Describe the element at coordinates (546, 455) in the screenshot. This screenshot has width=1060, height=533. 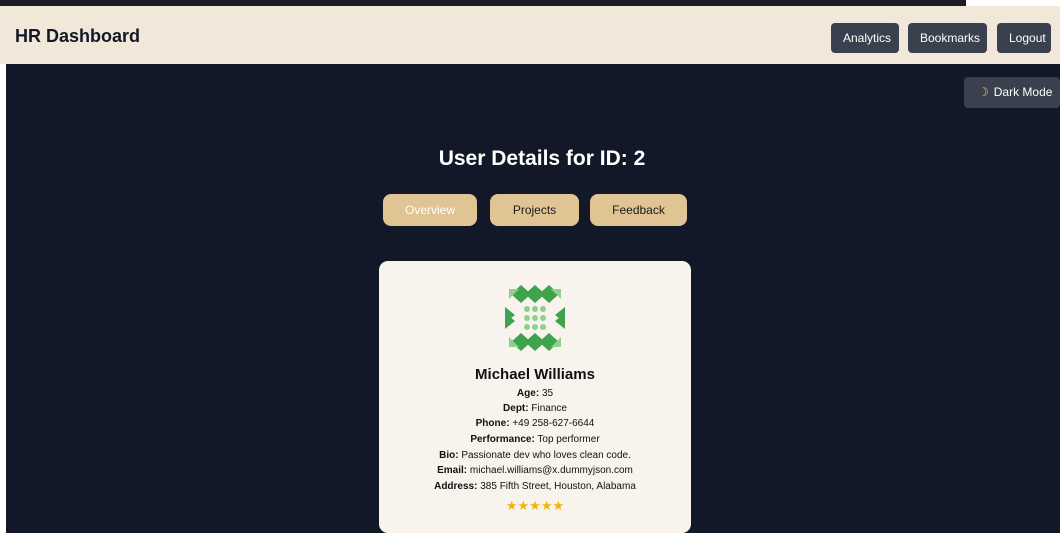
I see `bio-value: Passionate dev who loves clean code.` at that location.